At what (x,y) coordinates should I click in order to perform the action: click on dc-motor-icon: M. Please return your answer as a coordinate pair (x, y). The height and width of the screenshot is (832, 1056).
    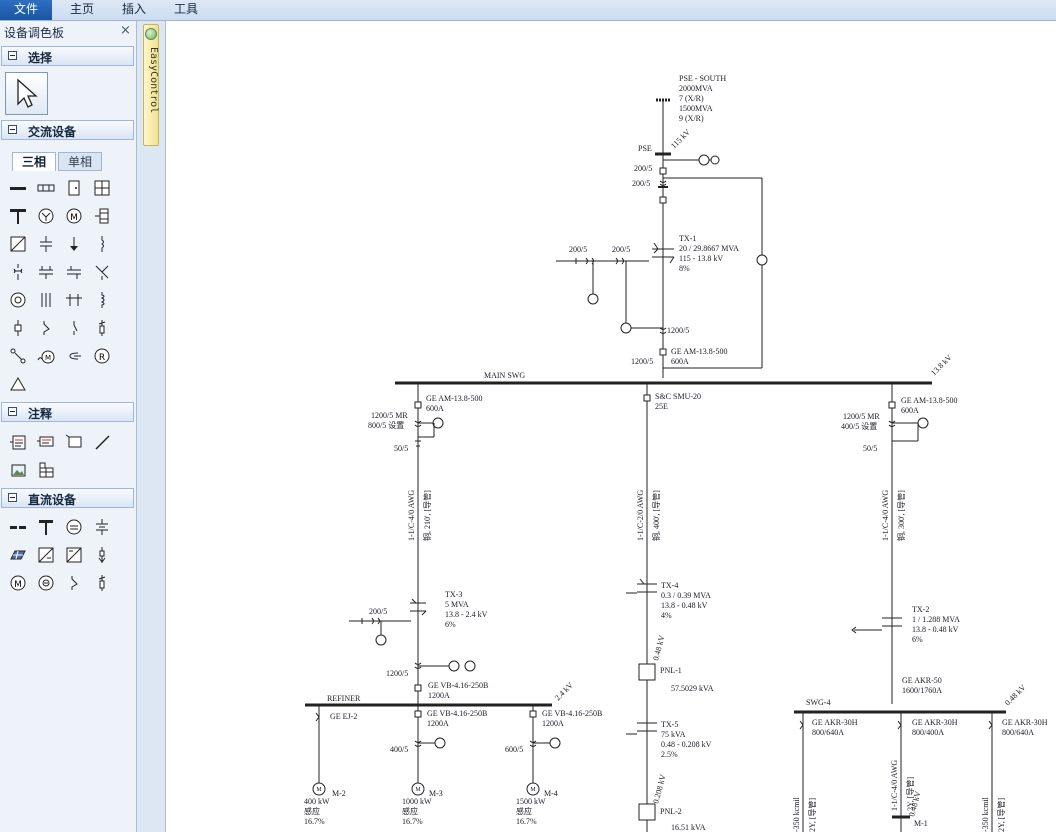
    Looking at the image, I should click on (18, 583).